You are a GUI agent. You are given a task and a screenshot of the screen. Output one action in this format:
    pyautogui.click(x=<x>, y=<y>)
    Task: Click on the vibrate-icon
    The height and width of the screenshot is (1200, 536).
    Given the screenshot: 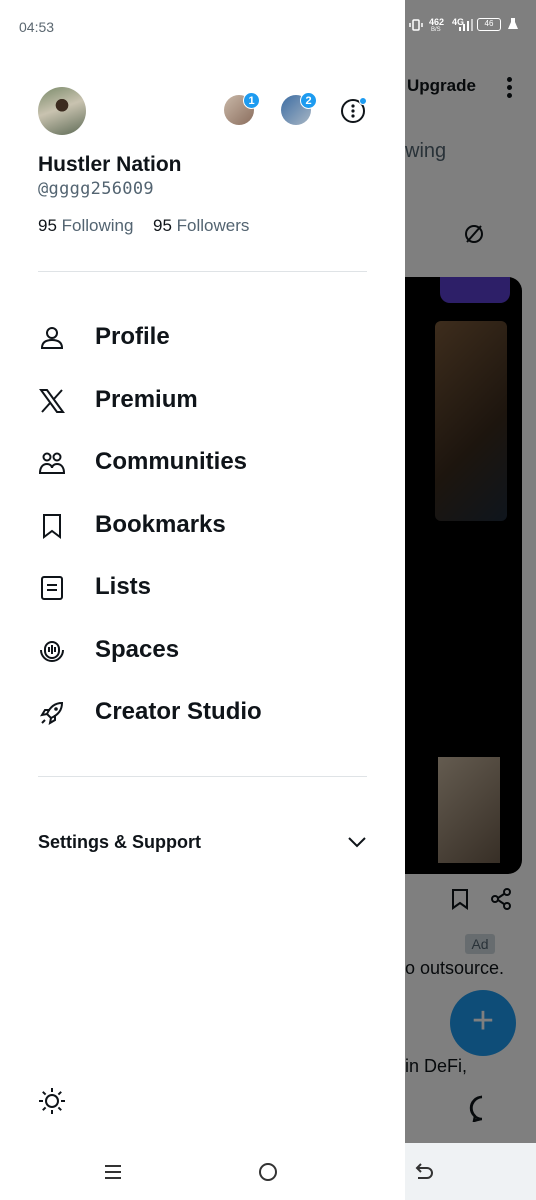 What is the action you would take?
    pyautogui.click(x=416, y=25)
    